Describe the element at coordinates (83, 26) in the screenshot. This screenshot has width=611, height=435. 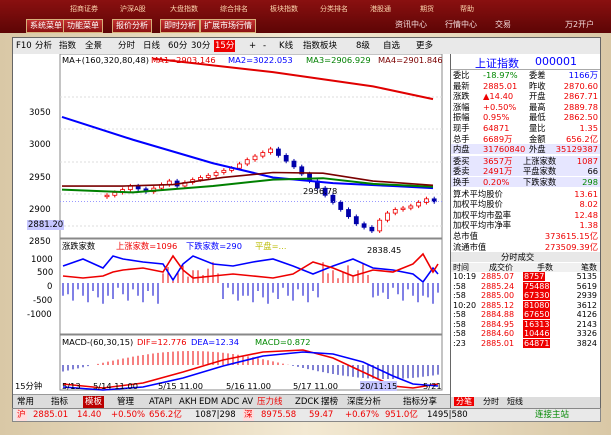
I see `menu-function: 功能菜单` at that location.